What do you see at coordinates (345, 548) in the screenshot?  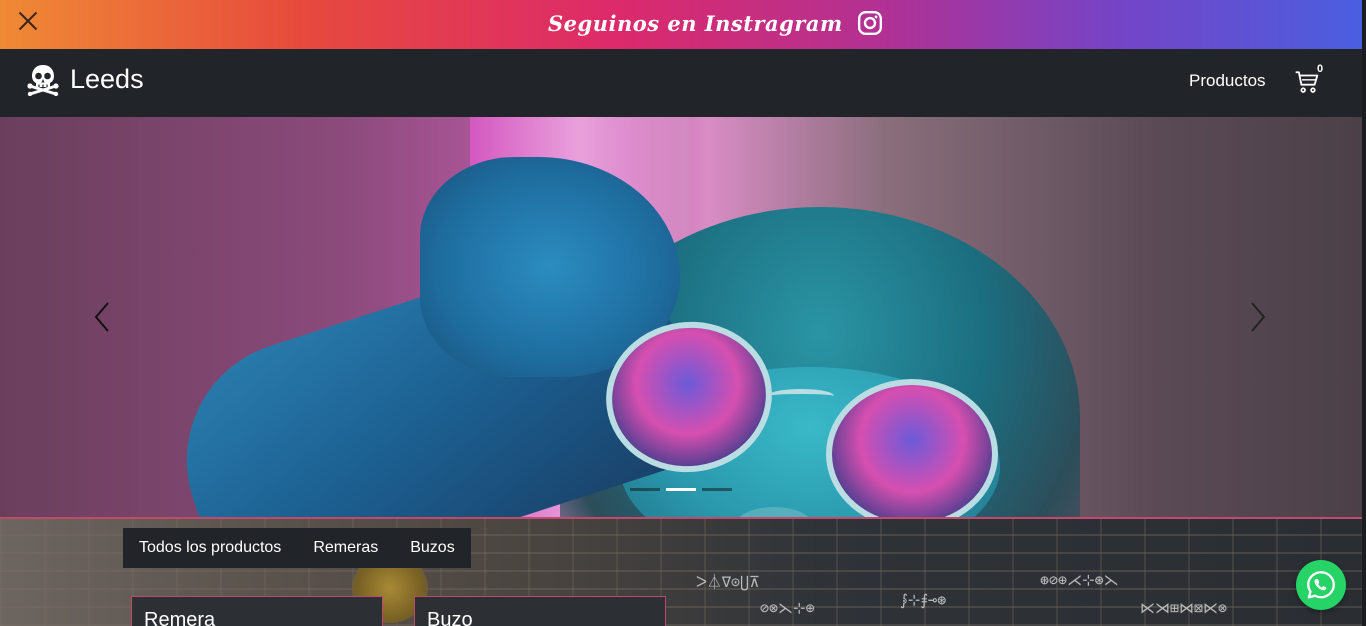 I see `filter-remeras: Remeras` at bounding box center [345, 548].